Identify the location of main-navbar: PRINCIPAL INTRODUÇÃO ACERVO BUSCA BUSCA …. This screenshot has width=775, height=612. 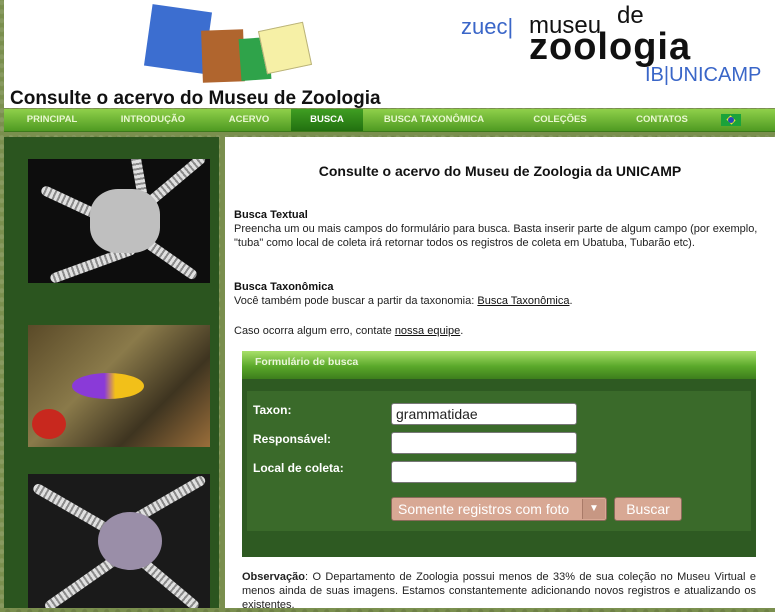
(389, 120).